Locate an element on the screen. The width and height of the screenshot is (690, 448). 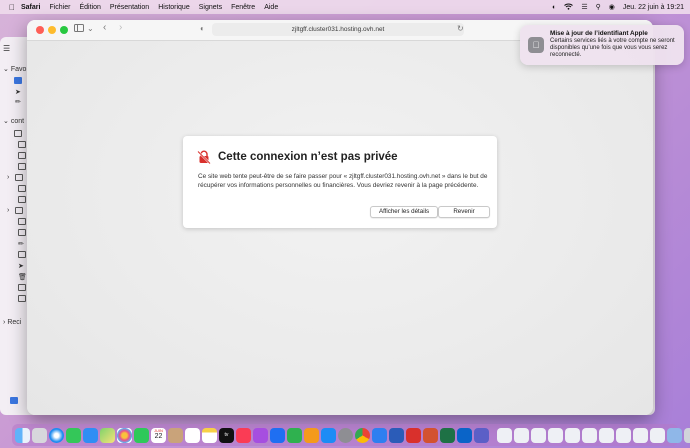
reminders-icon is located at coordinates (192, 435).